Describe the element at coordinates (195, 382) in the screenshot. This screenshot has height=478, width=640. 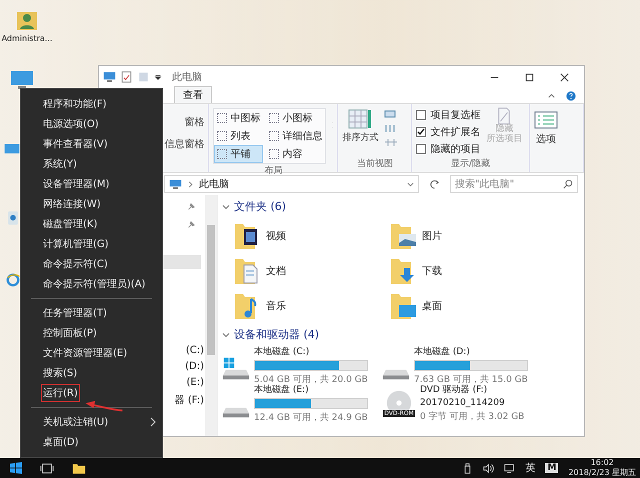
I see `nav-drive-item: (E:)` at that location.